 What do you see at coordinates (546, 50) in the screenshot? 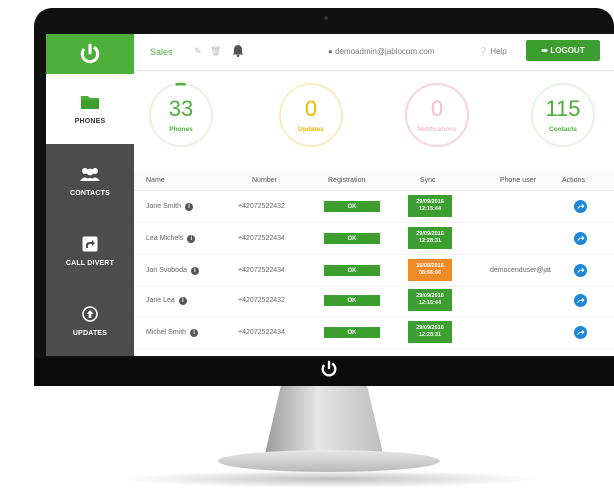
I see `logout-icon: ➠` at bounding box center [546, 50].